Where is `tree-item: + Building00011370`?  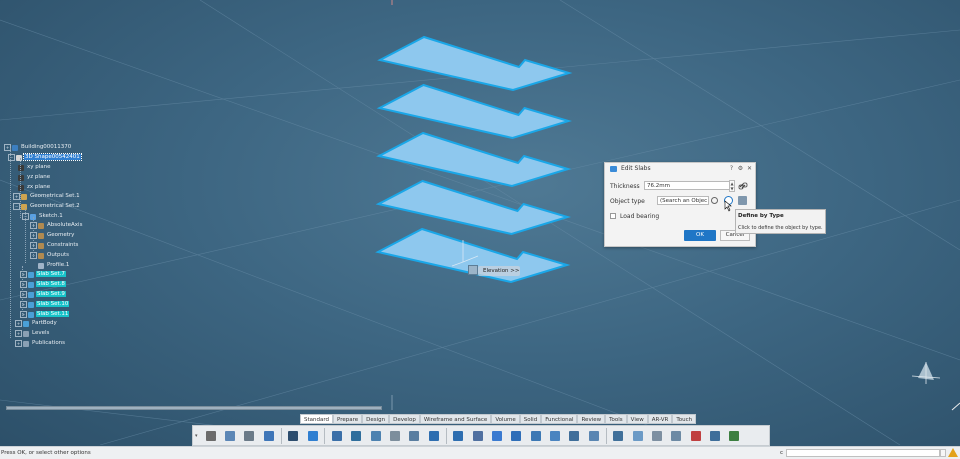 tree-item: + Building00011370 is located at coordinates (38, 147).